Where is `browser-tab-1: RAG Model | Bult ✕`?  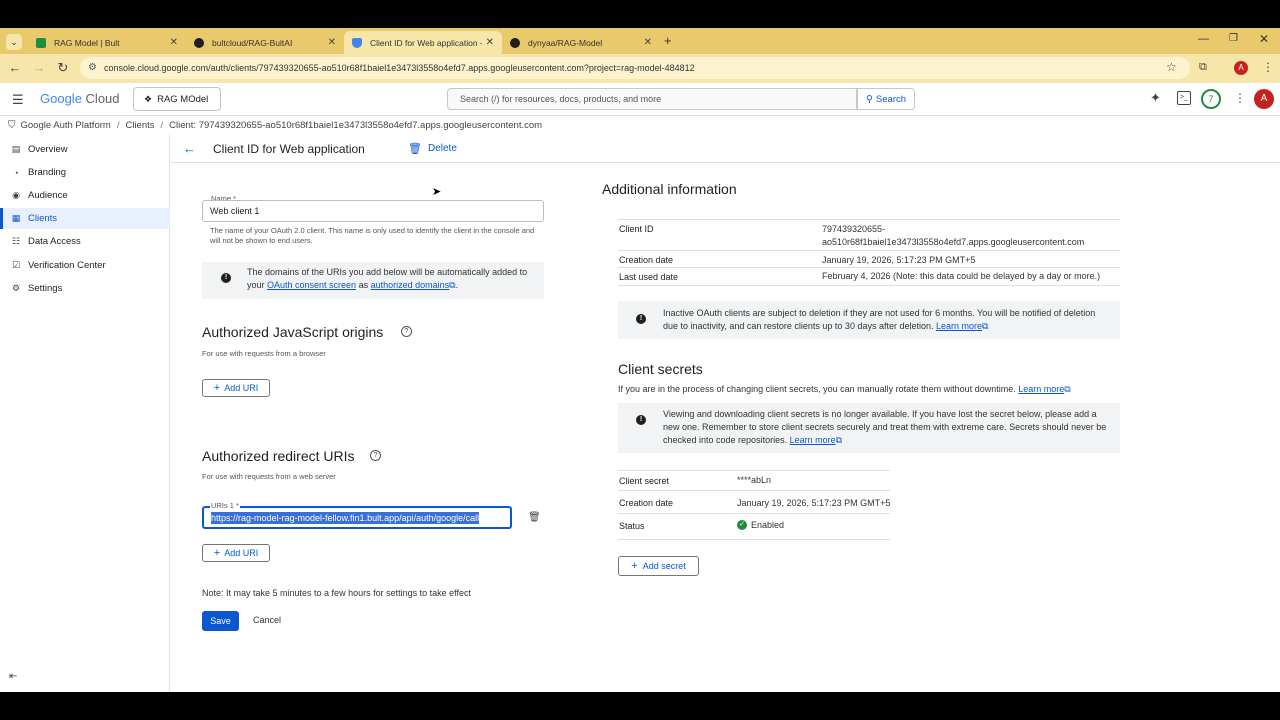 browser-tab-1: RAG Model | Bult ✕ is located at coordinates (107, 42).